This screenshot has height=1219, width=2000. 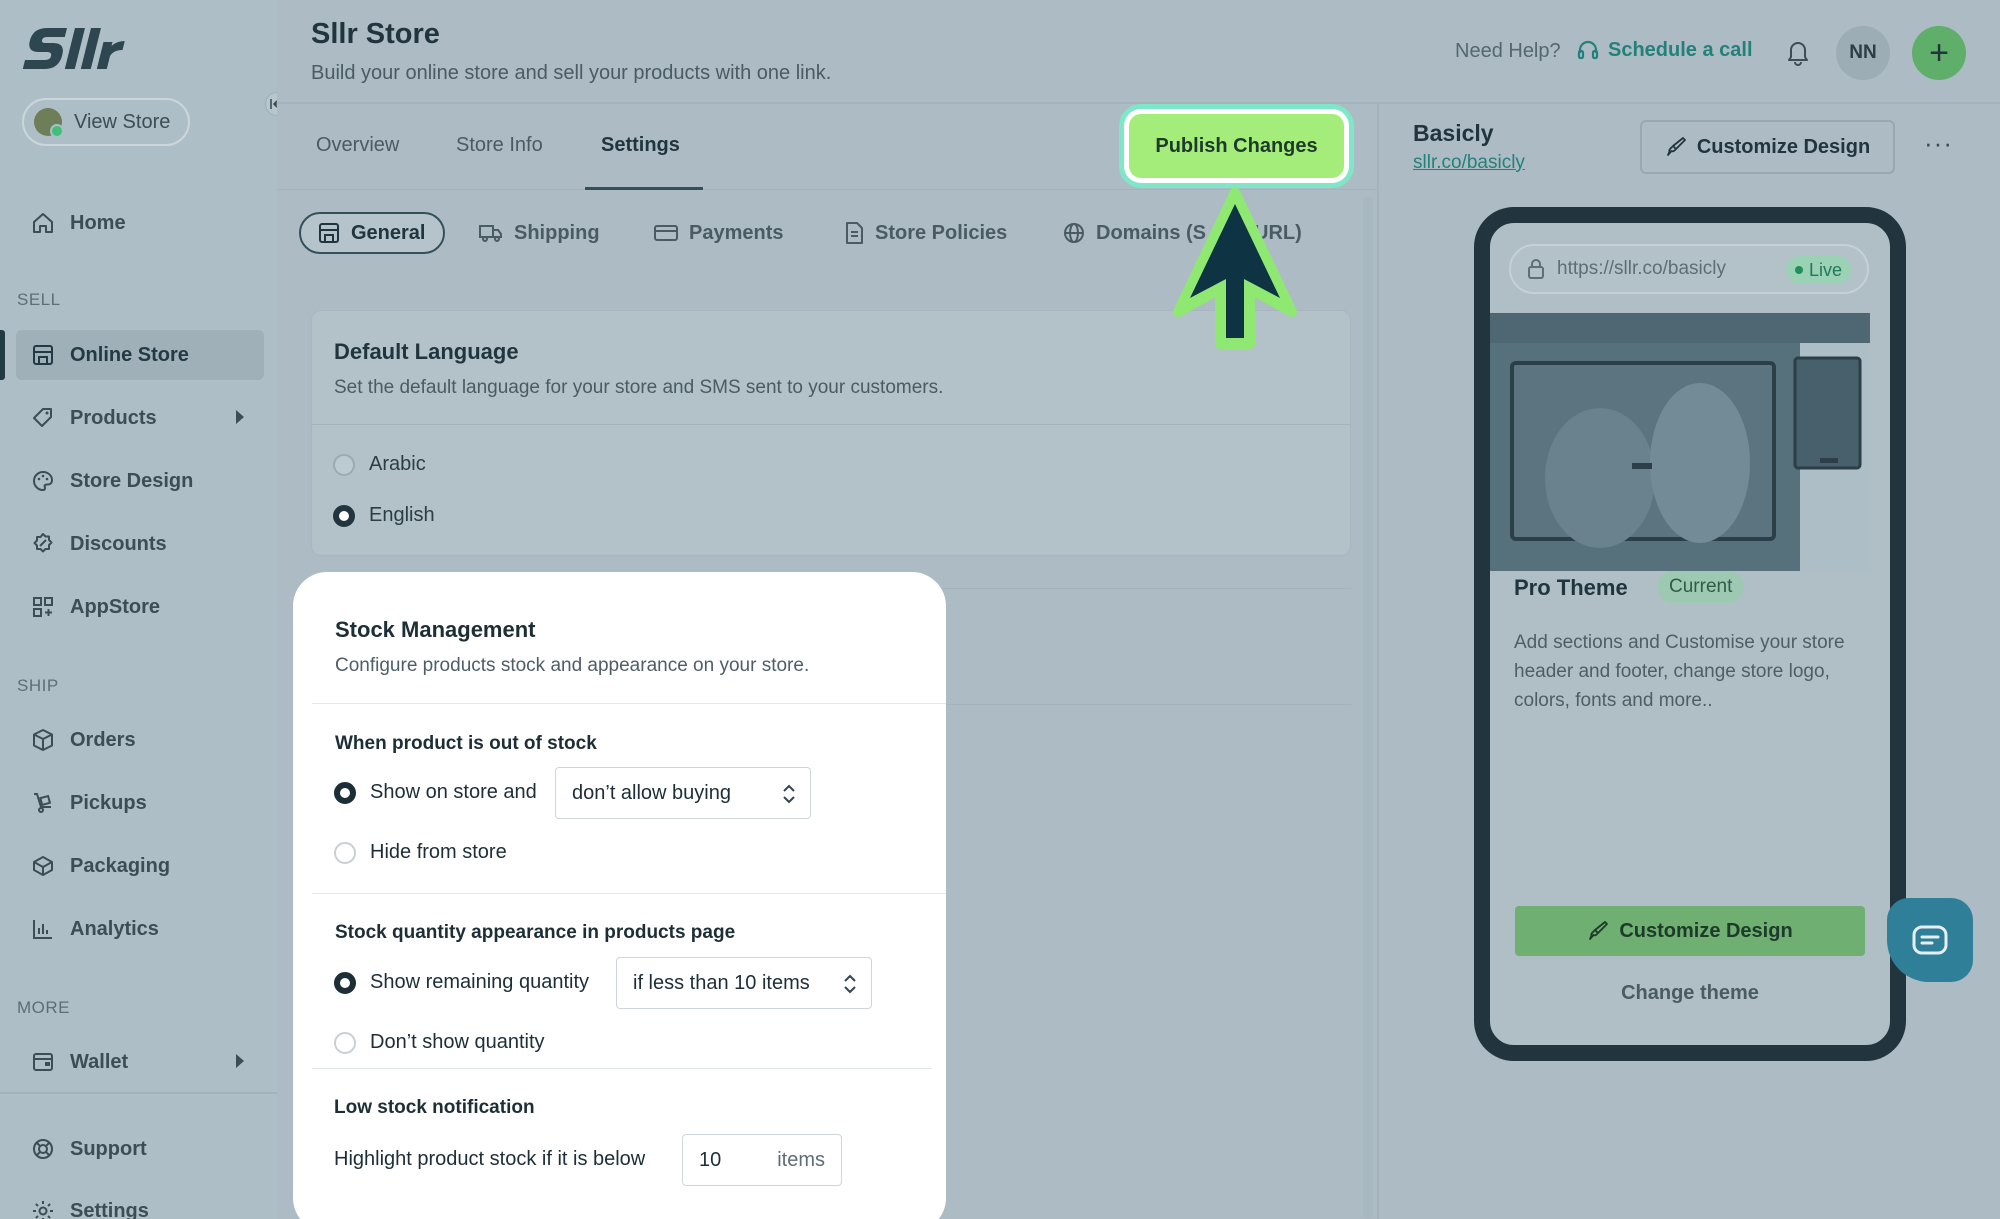 I want to click on customize-design-button: Customize Design, so click(x=1767, y=147).